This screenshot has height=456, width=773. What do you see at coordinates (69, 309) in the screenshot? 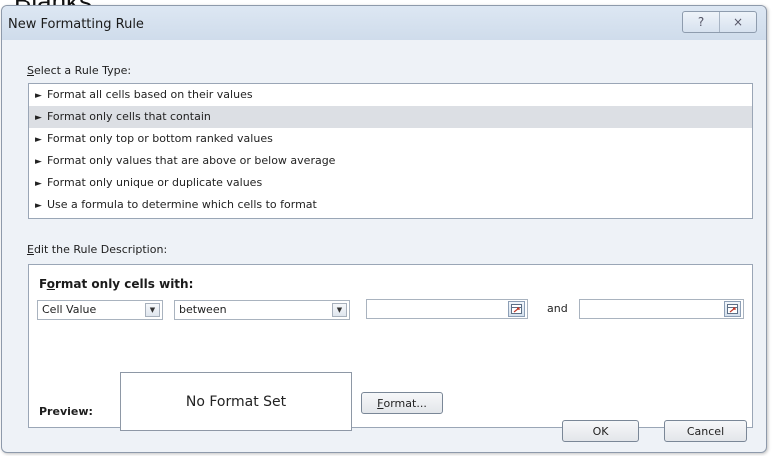
I see `condition-type-value: Cell Value` at bounding box center [69, 309].